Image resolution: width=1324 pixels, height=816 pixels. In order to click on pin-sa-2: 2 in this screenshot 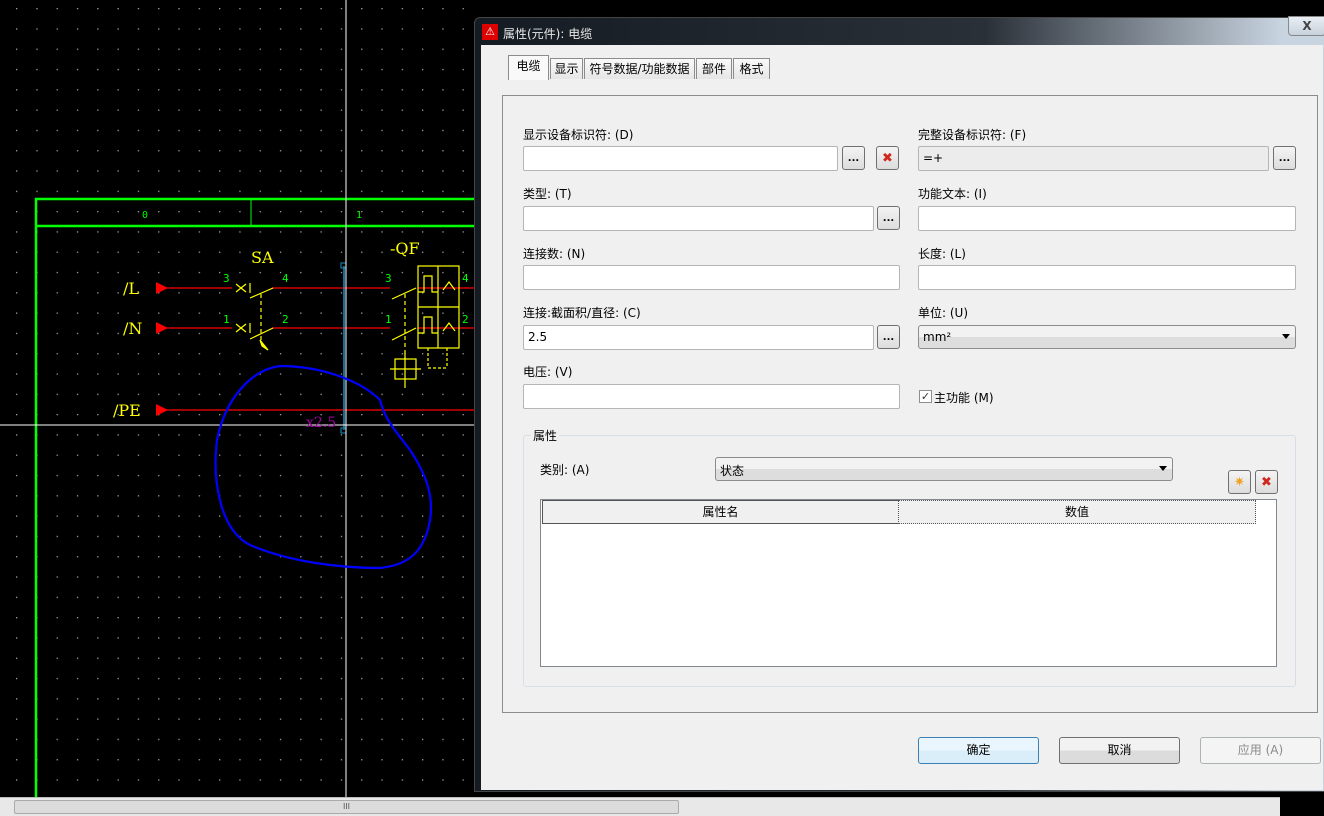, I will do `click(285, 319)`.